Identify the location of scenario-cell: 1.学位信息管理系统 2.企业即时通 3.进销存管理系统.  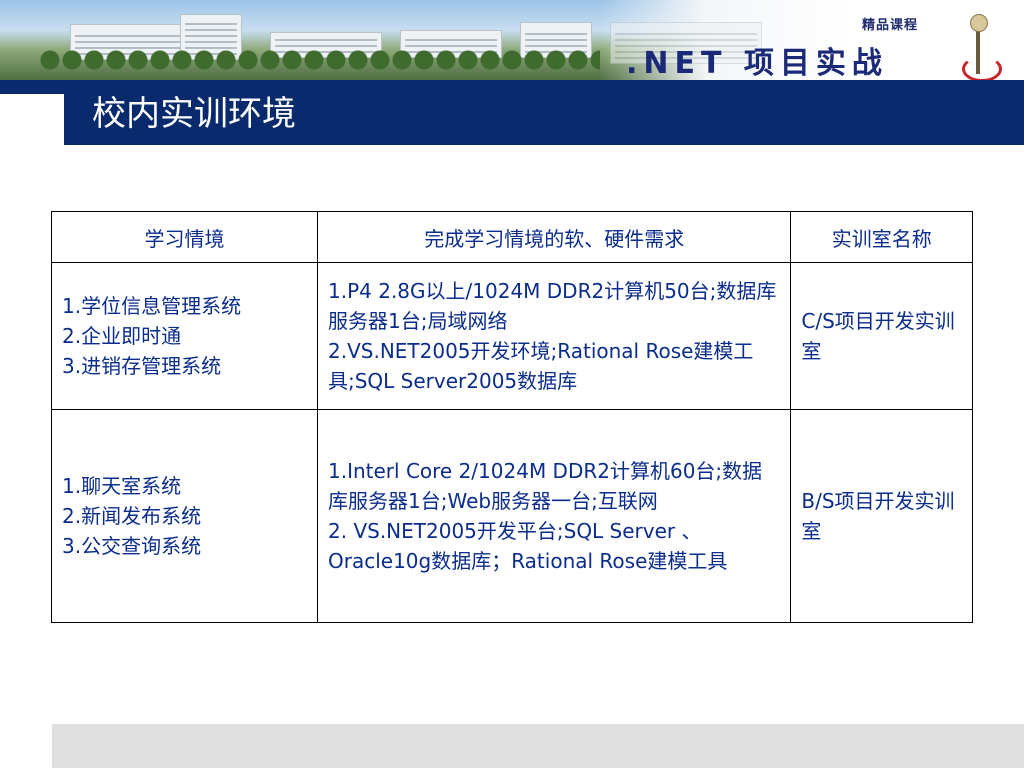
(184, 336).